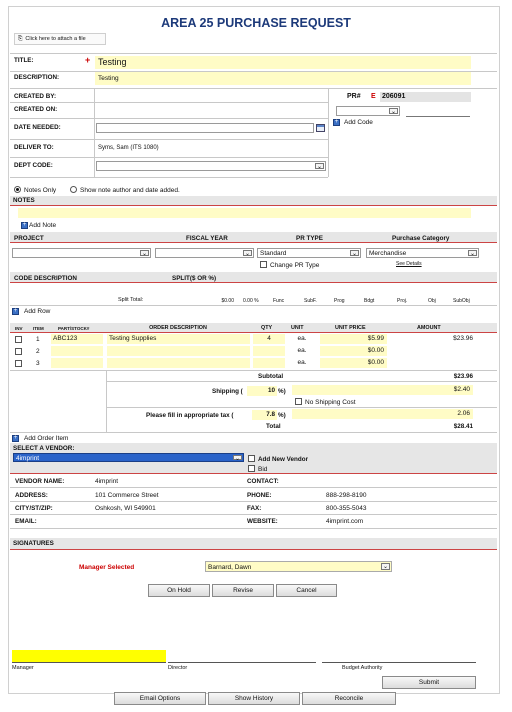 This screenshot has height=712, width=512. I want to click on add-code-link: Add Code, so click(358, 122).